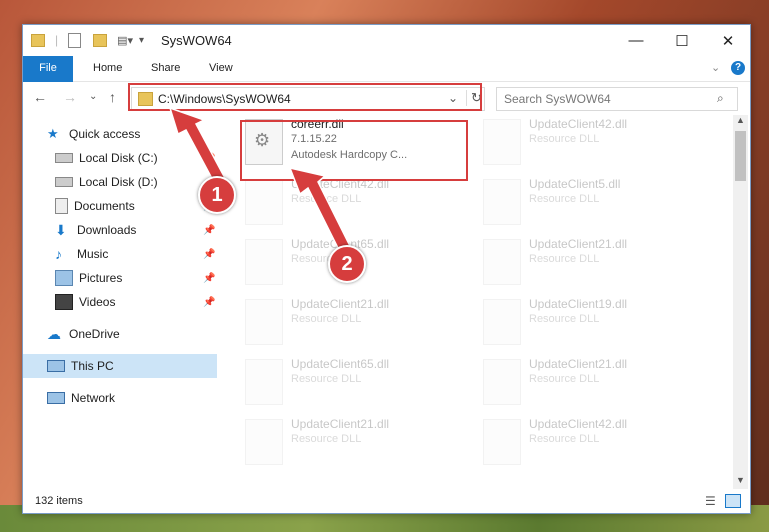 The width and height of the screenshot is (769, 532). What do you see at coordinates (54, 334) in the screenshot?
I see `cloud-icon: ☁` at bounding box center [54, 334].